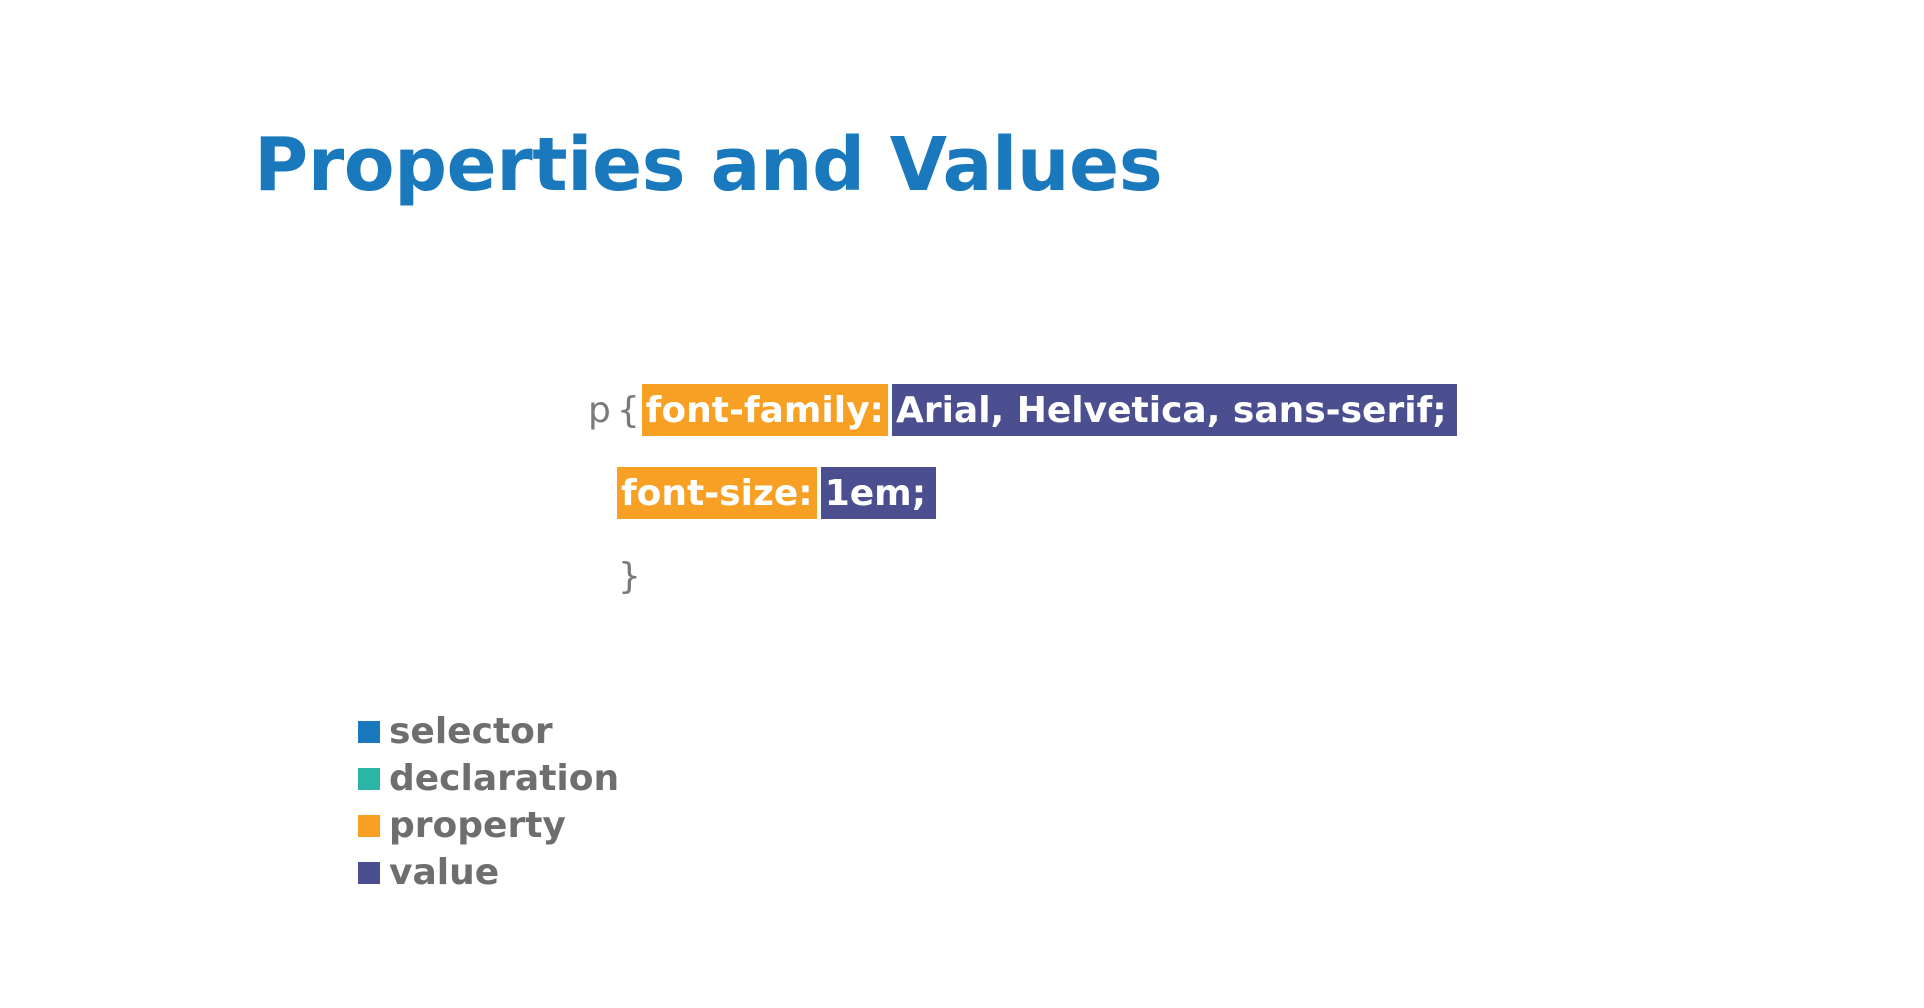 This screenshot has width=1924, height=1008. What do you see at coordinates (444, 872) in the screenshot?
I see `legend-label: value` at bounding box center [444, 872].